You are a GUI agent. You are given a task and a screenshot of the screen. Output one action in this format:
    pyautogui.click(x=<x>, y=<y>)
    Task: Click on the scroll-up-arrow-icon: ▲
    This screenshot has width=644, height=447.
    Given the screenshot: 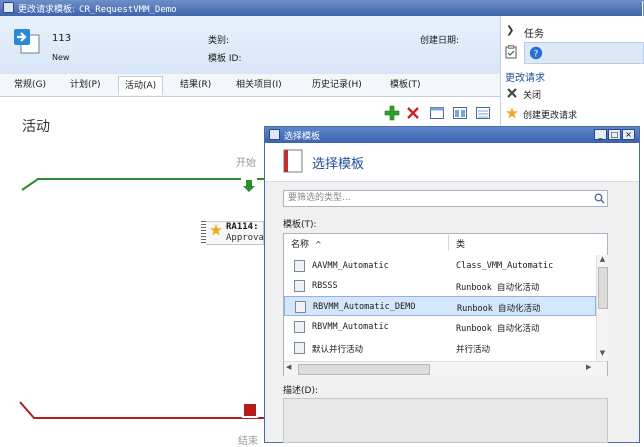 What is the action you would take?
    pyautogui.click(x=602, y=260)
    